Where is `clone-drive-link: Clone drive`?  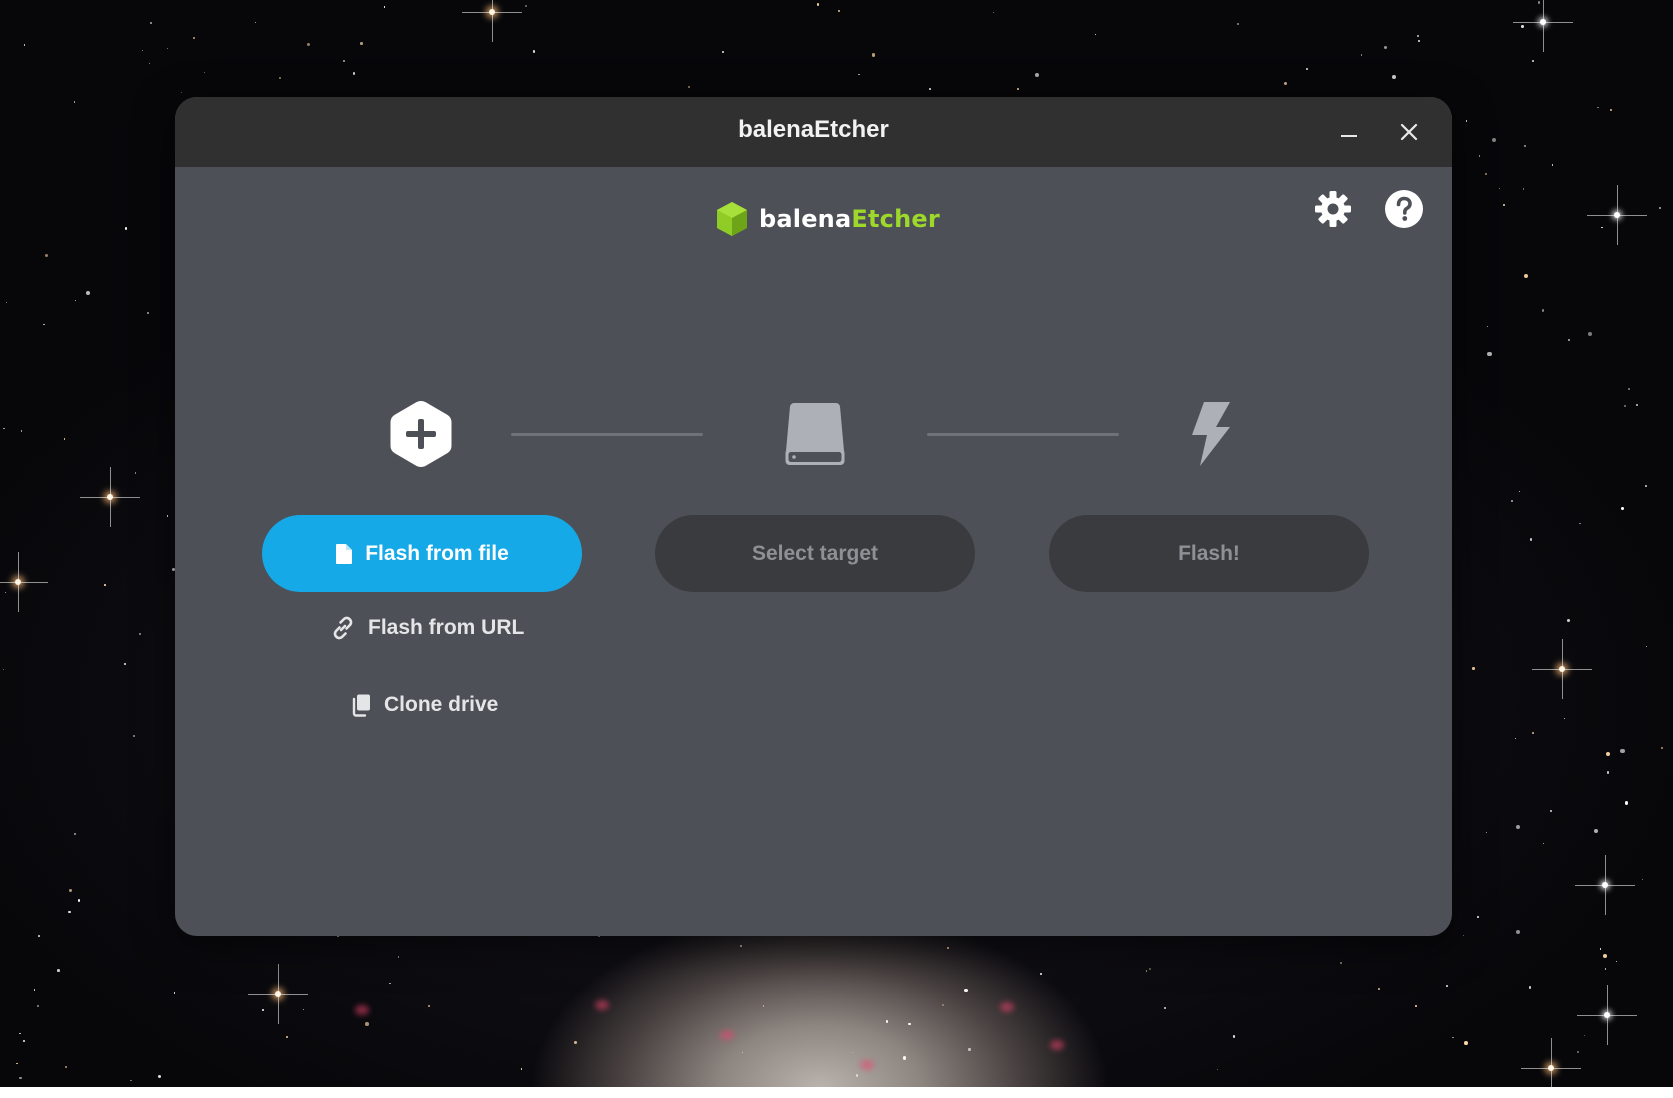
clone-drive-link: Clone drive is located at coordinates (424, 705).